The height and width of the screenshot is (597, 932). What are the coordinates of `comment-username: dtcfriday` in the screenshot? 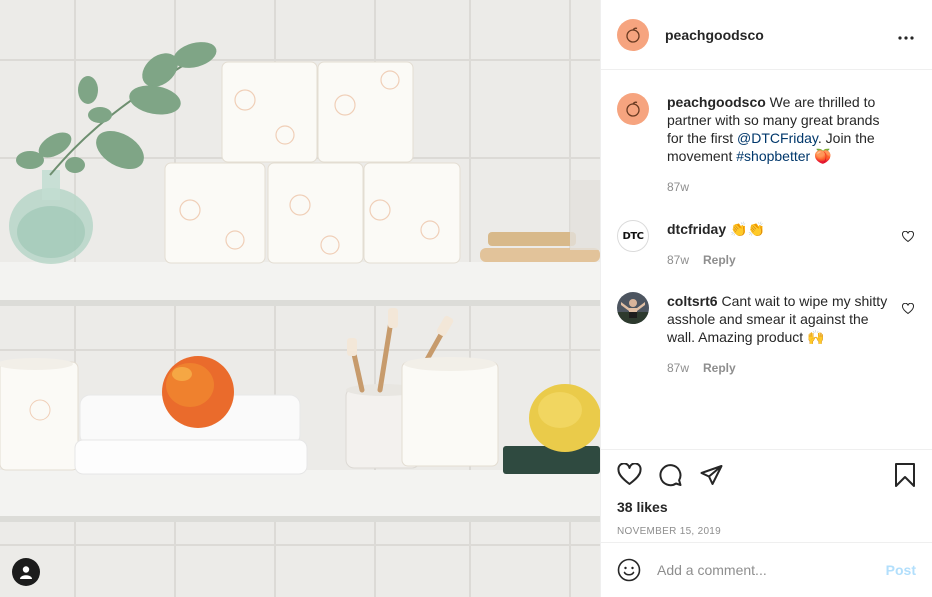 It's located at (696, 229).